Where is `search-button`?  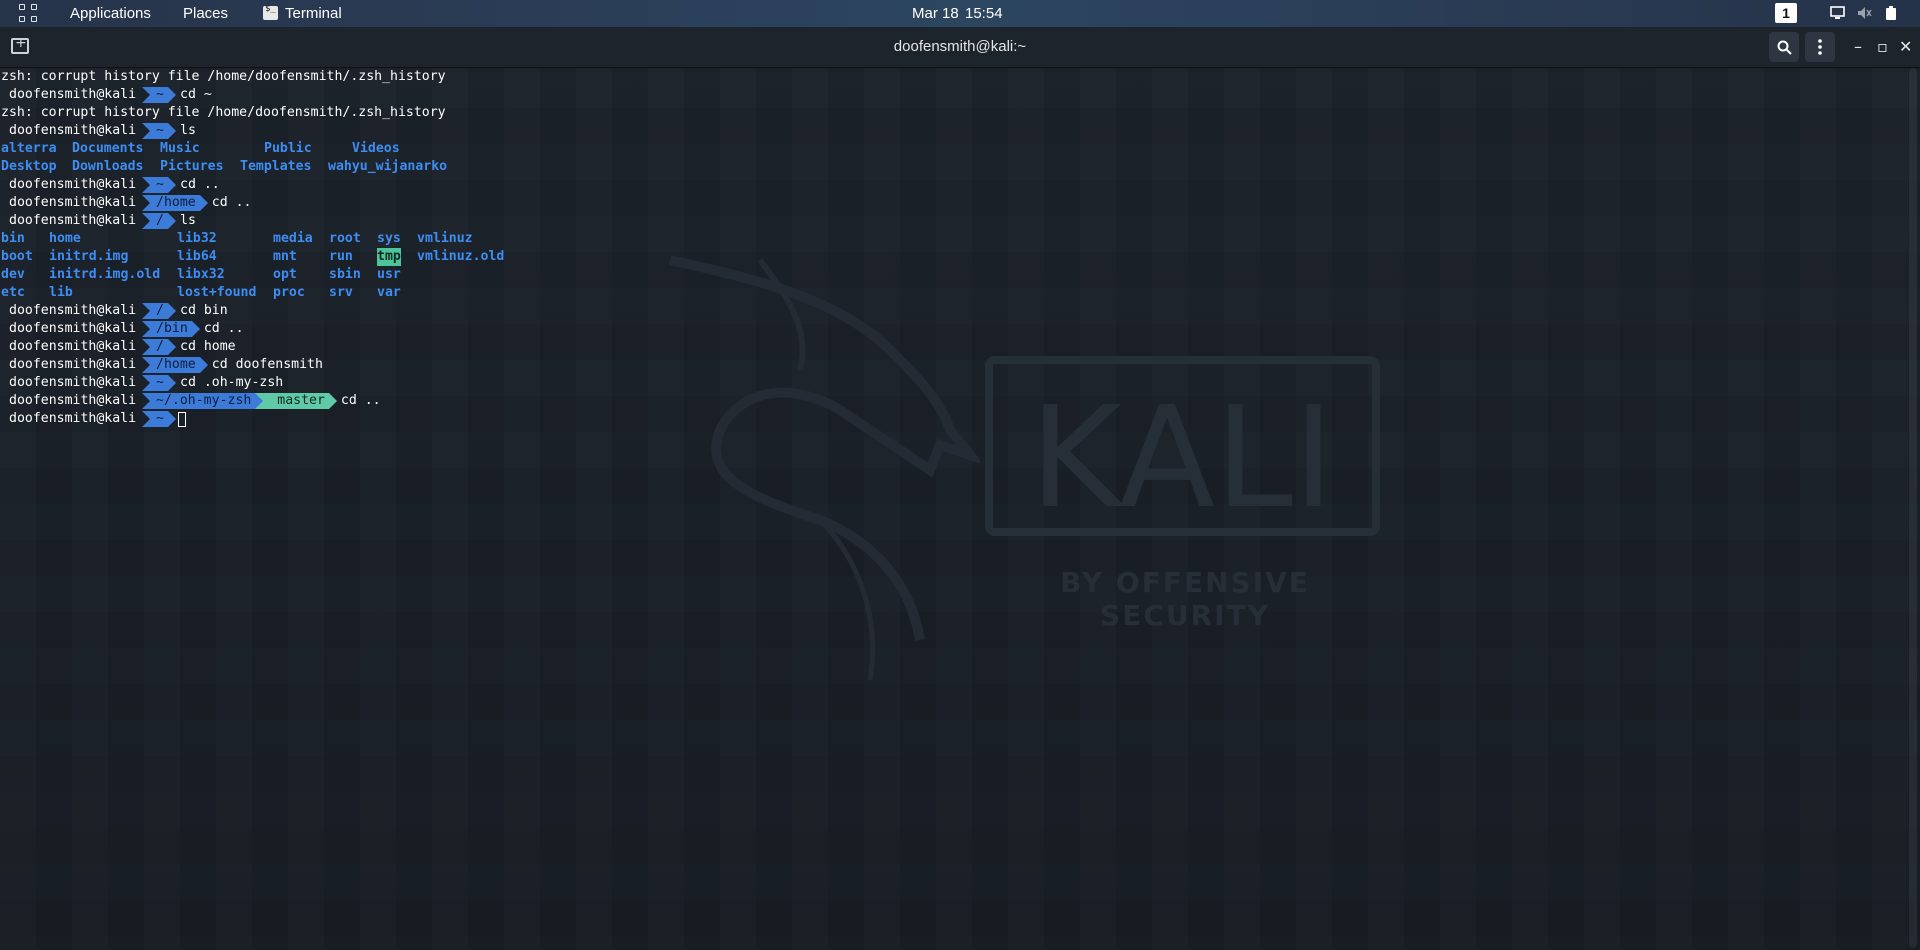
search-button is located at coordinates (1784, 47).